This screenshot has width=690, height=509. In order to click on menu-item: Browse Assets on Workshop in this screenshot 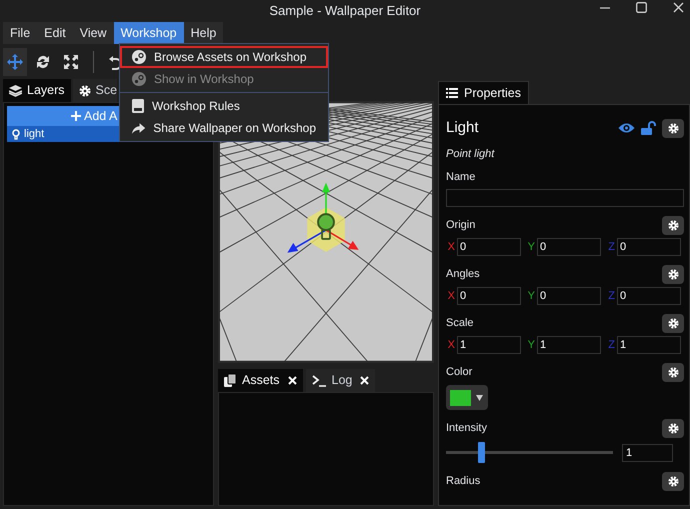, I will do `click(224, 57)`.